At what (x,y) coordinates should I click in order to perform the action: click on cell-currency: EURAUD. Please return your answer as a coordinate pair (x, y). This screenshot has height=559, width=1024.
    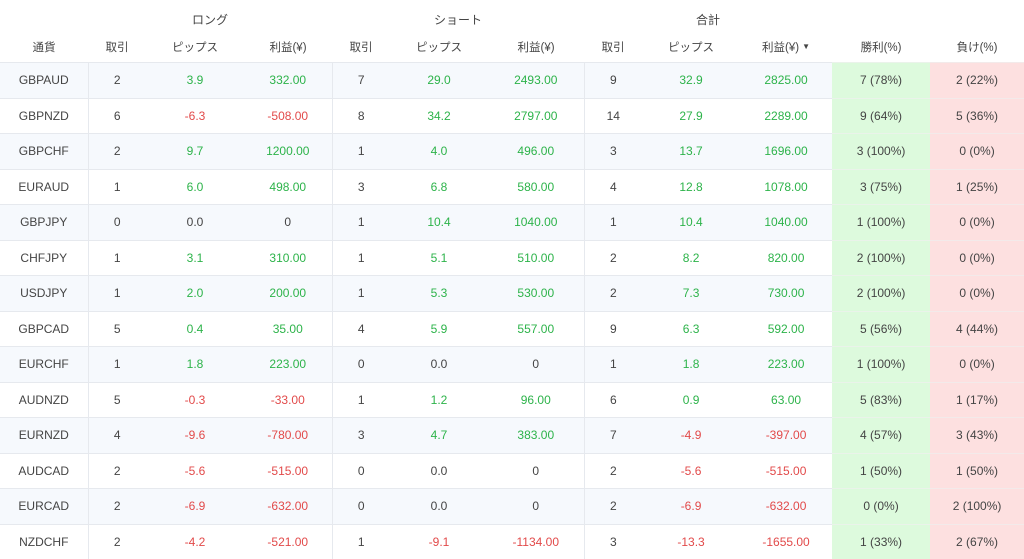
    Looking at the image, I should click on (44, 187).